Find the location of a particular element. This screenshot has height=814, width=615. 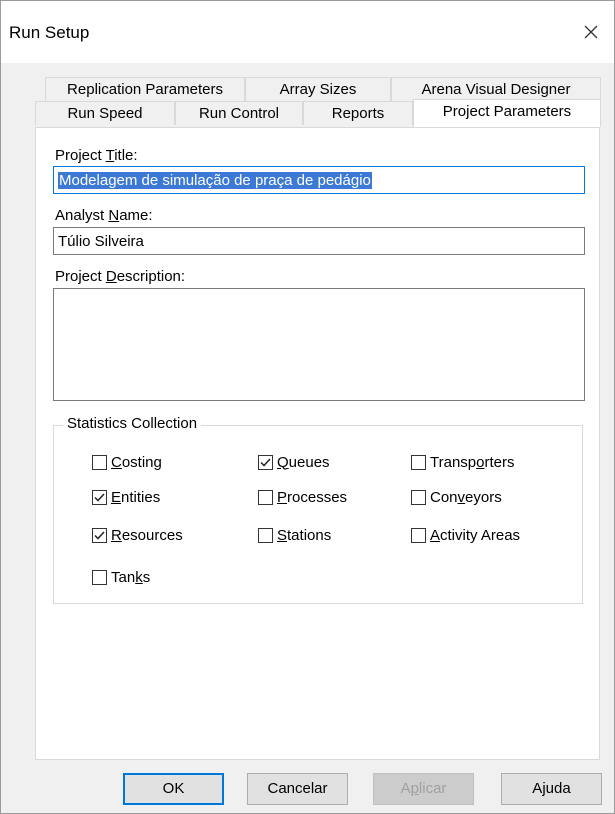

close-button is located at coordinates (591, 33).